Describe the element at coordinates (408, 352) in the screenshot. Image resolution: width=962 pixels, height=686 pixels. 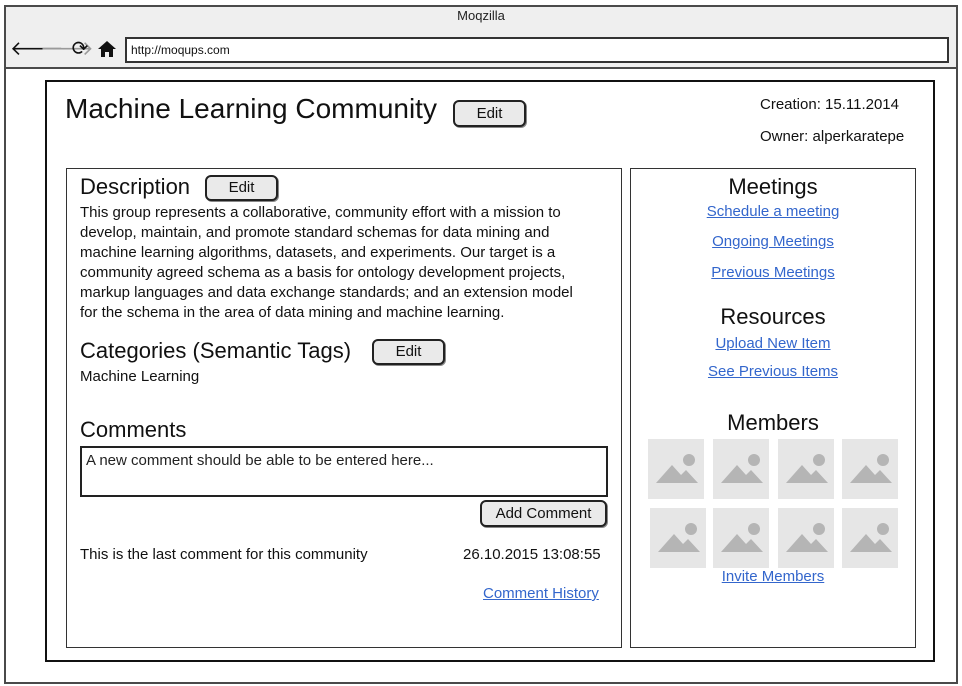
I see `edit-categories-button: Edit` at that location.